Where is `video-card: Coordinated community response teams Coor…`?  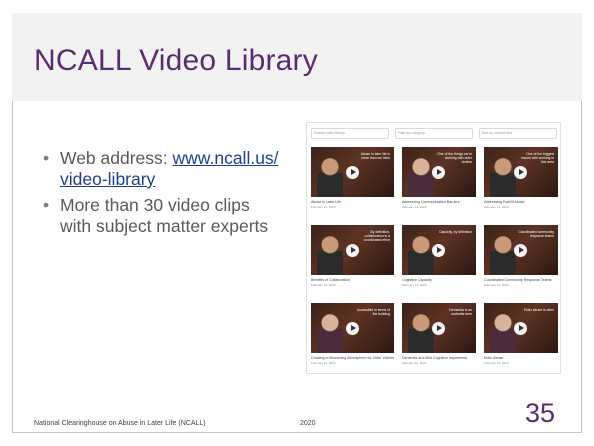
video-card: Coordinated community response teams Coor… is located at coordinates (520, 260).